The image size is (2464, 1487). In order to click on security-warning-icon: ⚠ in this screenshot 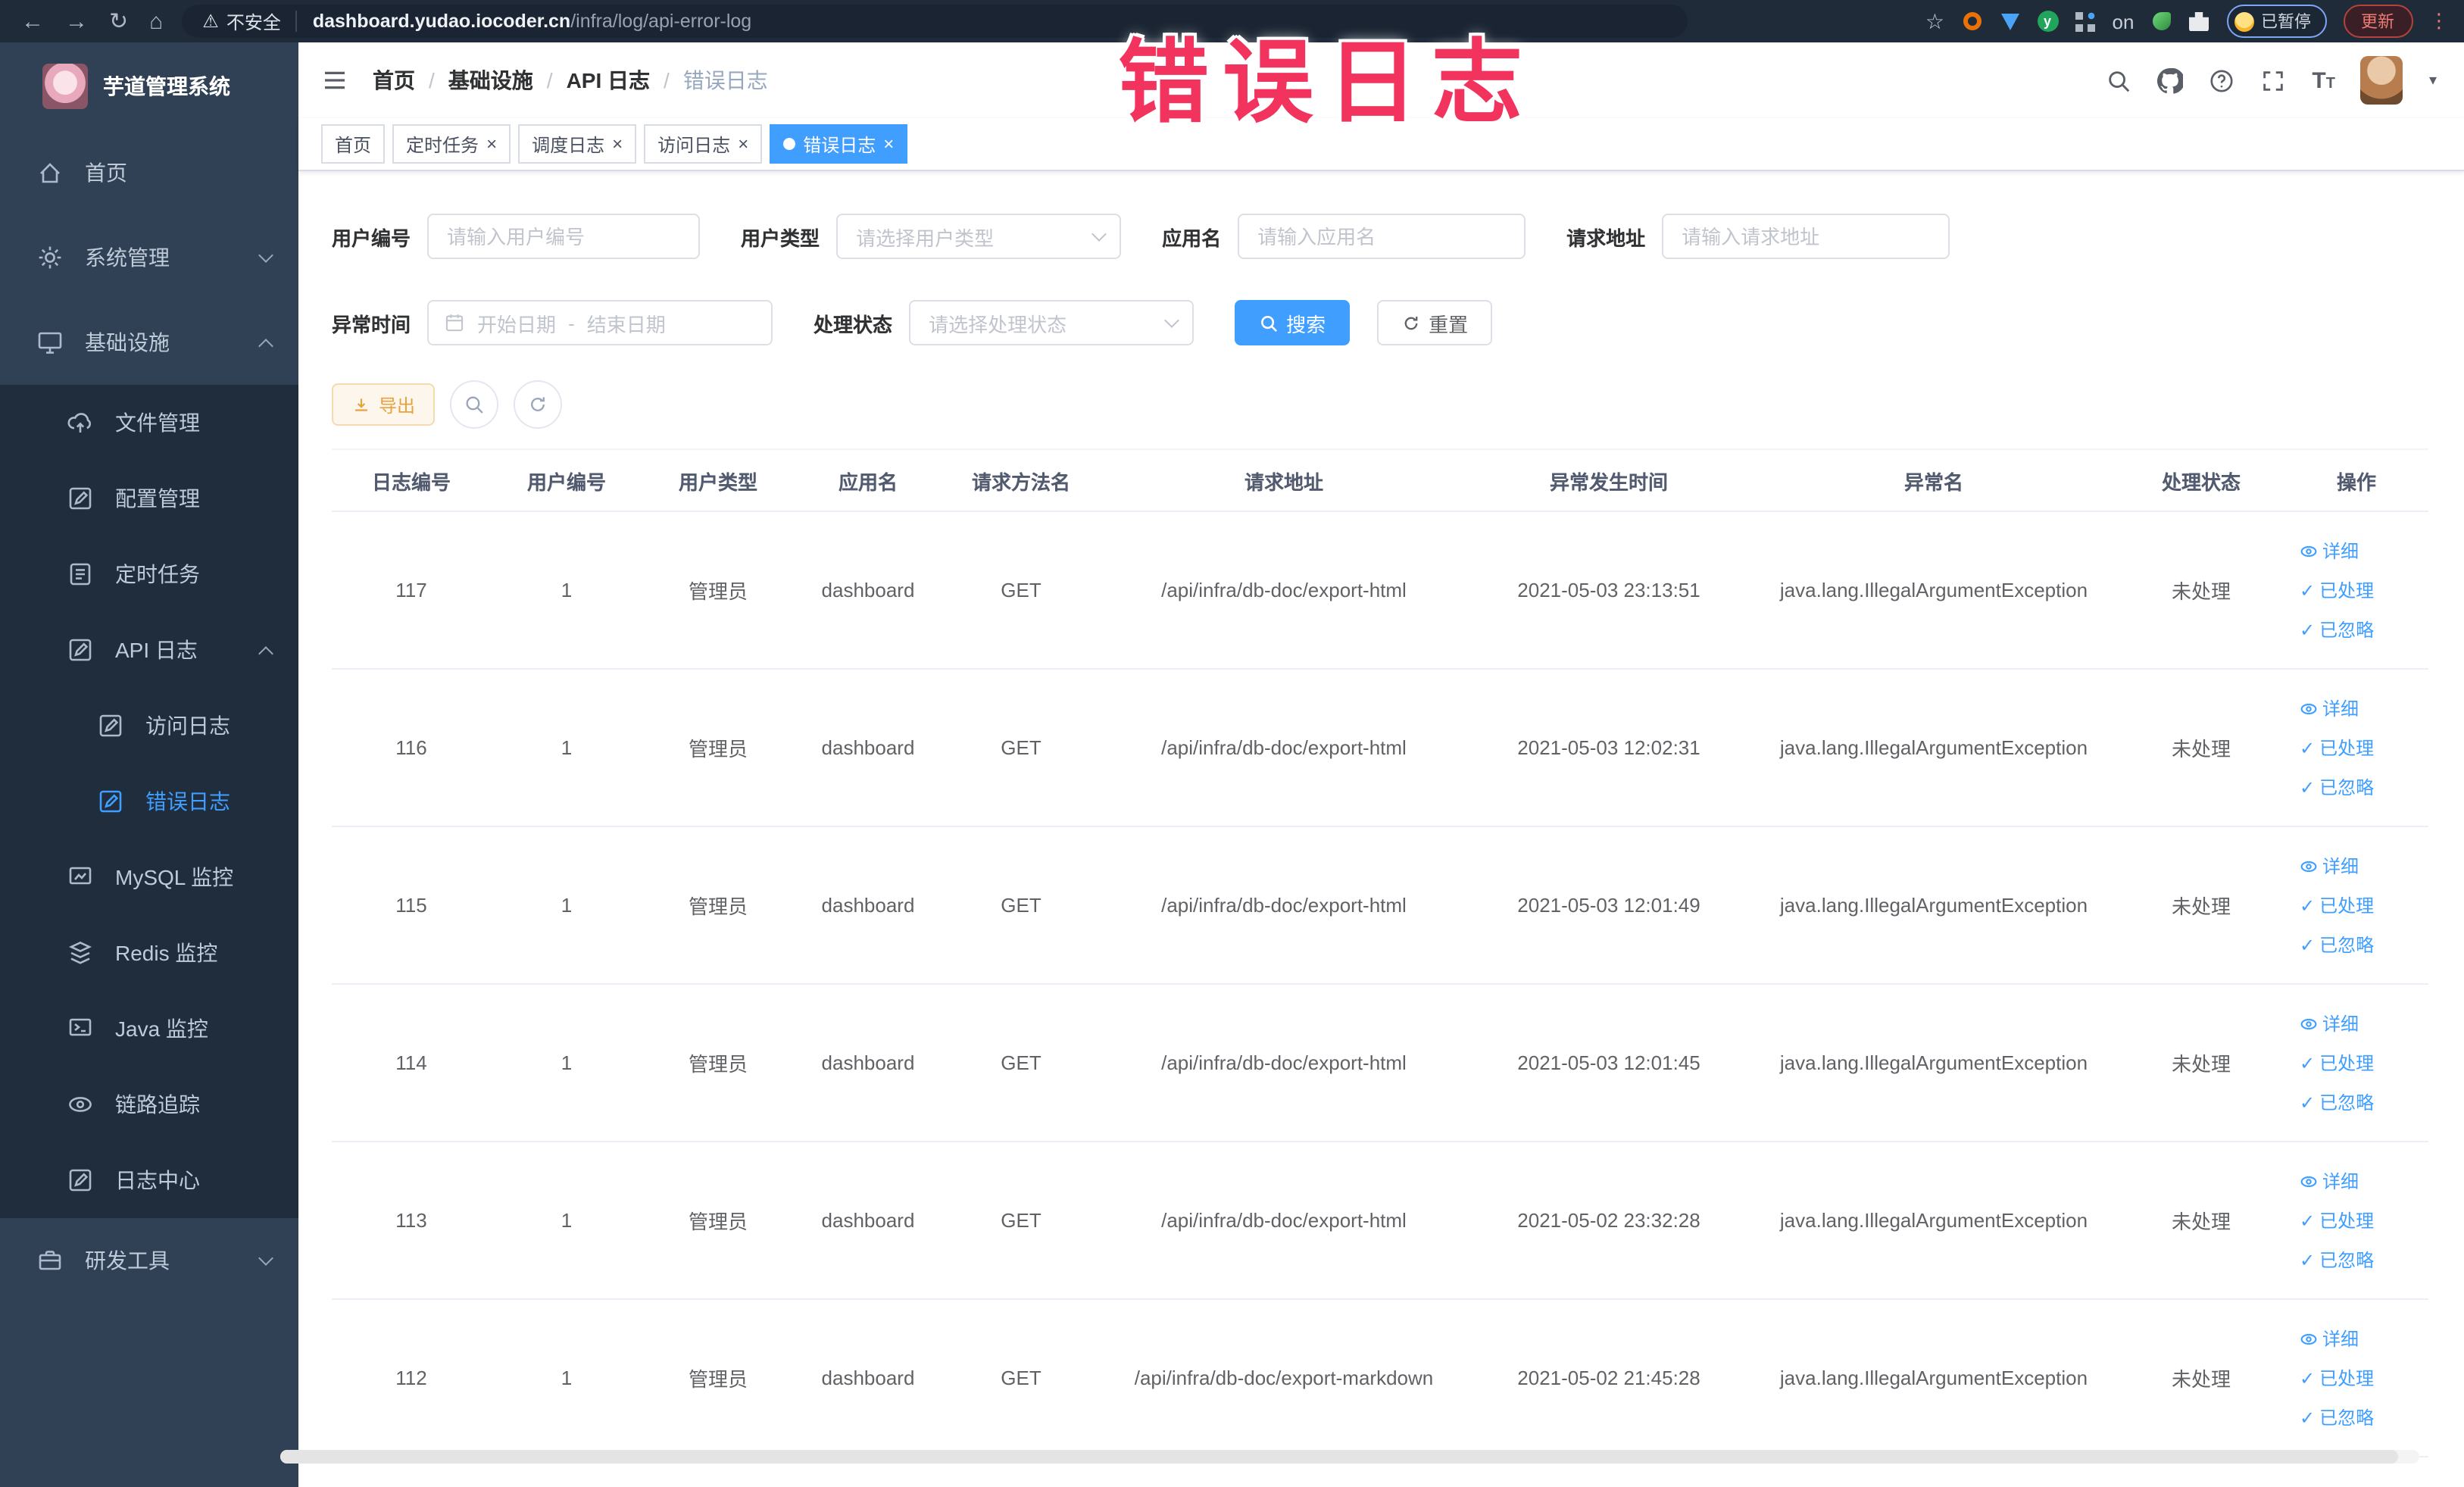, I will do `click(210, 21)`.